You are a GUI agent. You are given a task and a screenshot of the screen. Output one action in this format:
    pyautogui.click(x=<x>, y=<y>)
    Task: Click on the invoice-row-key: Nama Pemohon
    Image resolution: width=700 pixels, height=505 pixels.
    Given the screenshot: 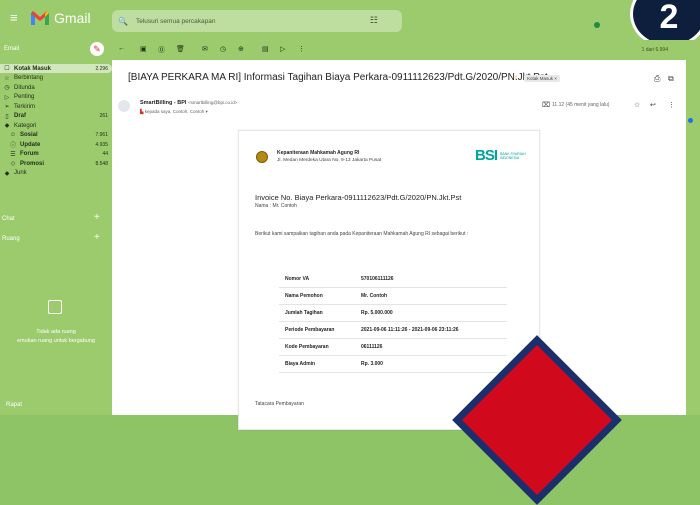 What is the action you would take?
    pyautogui.click(x=304, y=296)
    